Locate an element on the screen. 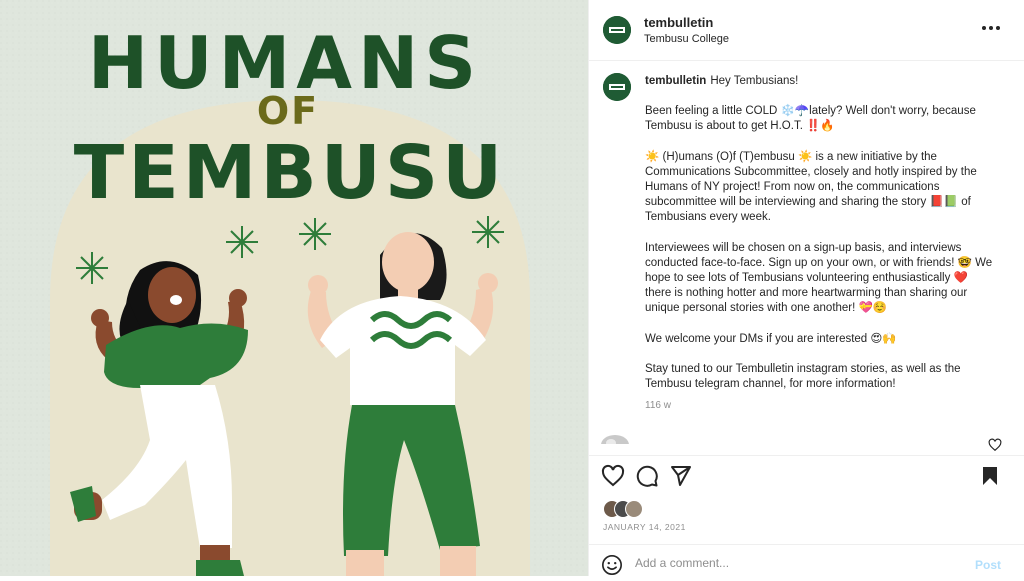 This screenshot has height=581, width=1024. bookmark-filled-icon is located at coordinates (990, 476).